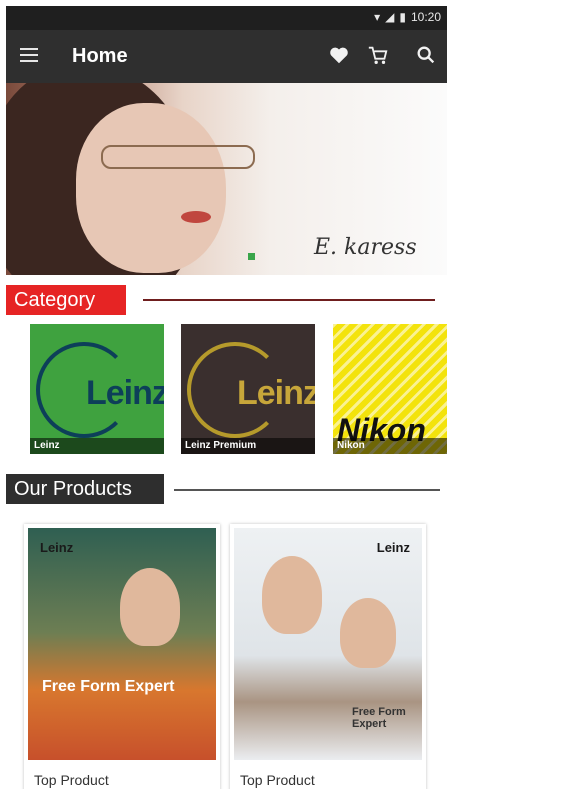 The width and height of the screenshot is (578, 789). Describe the element at coordinates (377, 17) in the screenshot. I see `wifi-icon: ▾` at that location.